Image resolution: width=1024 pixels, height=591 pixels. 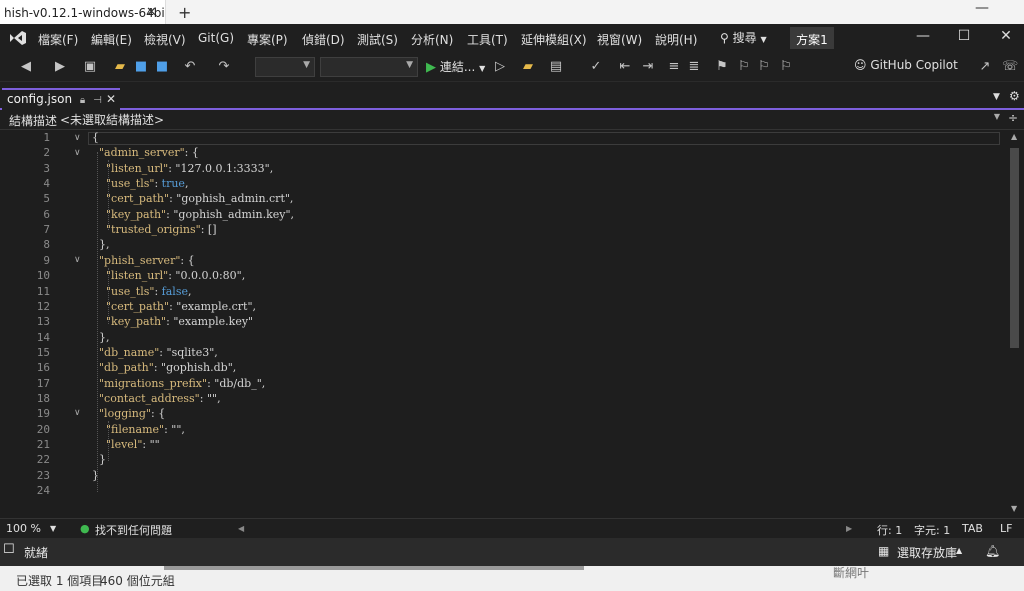 I want to click on new-tab-icon: +, so click(x=184, y=12).